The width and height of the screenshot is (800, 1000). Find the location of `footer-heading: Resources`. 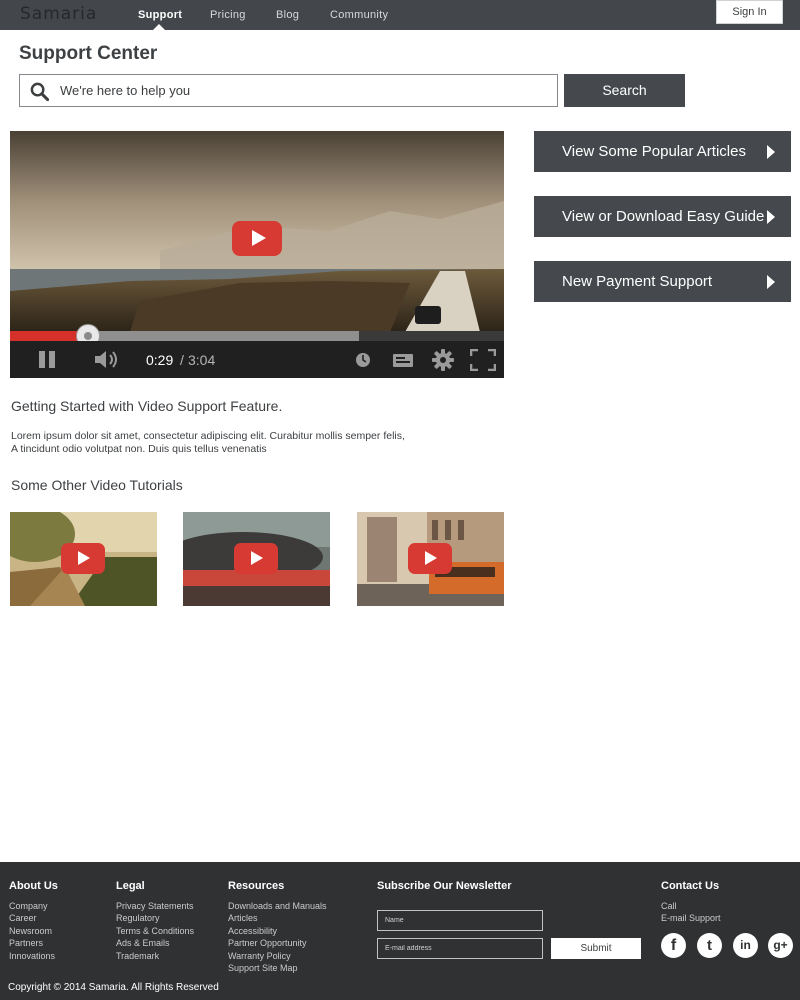

footer-heading: Resources is located at coordinates (256, 886).